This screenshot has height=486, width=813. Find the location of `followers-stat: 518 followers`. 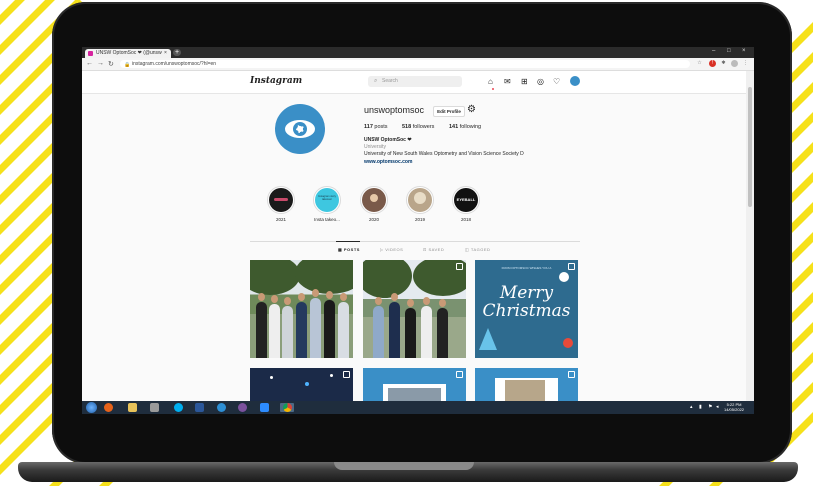

followers-stat: 518 followers is located at coordinates (418, 127).